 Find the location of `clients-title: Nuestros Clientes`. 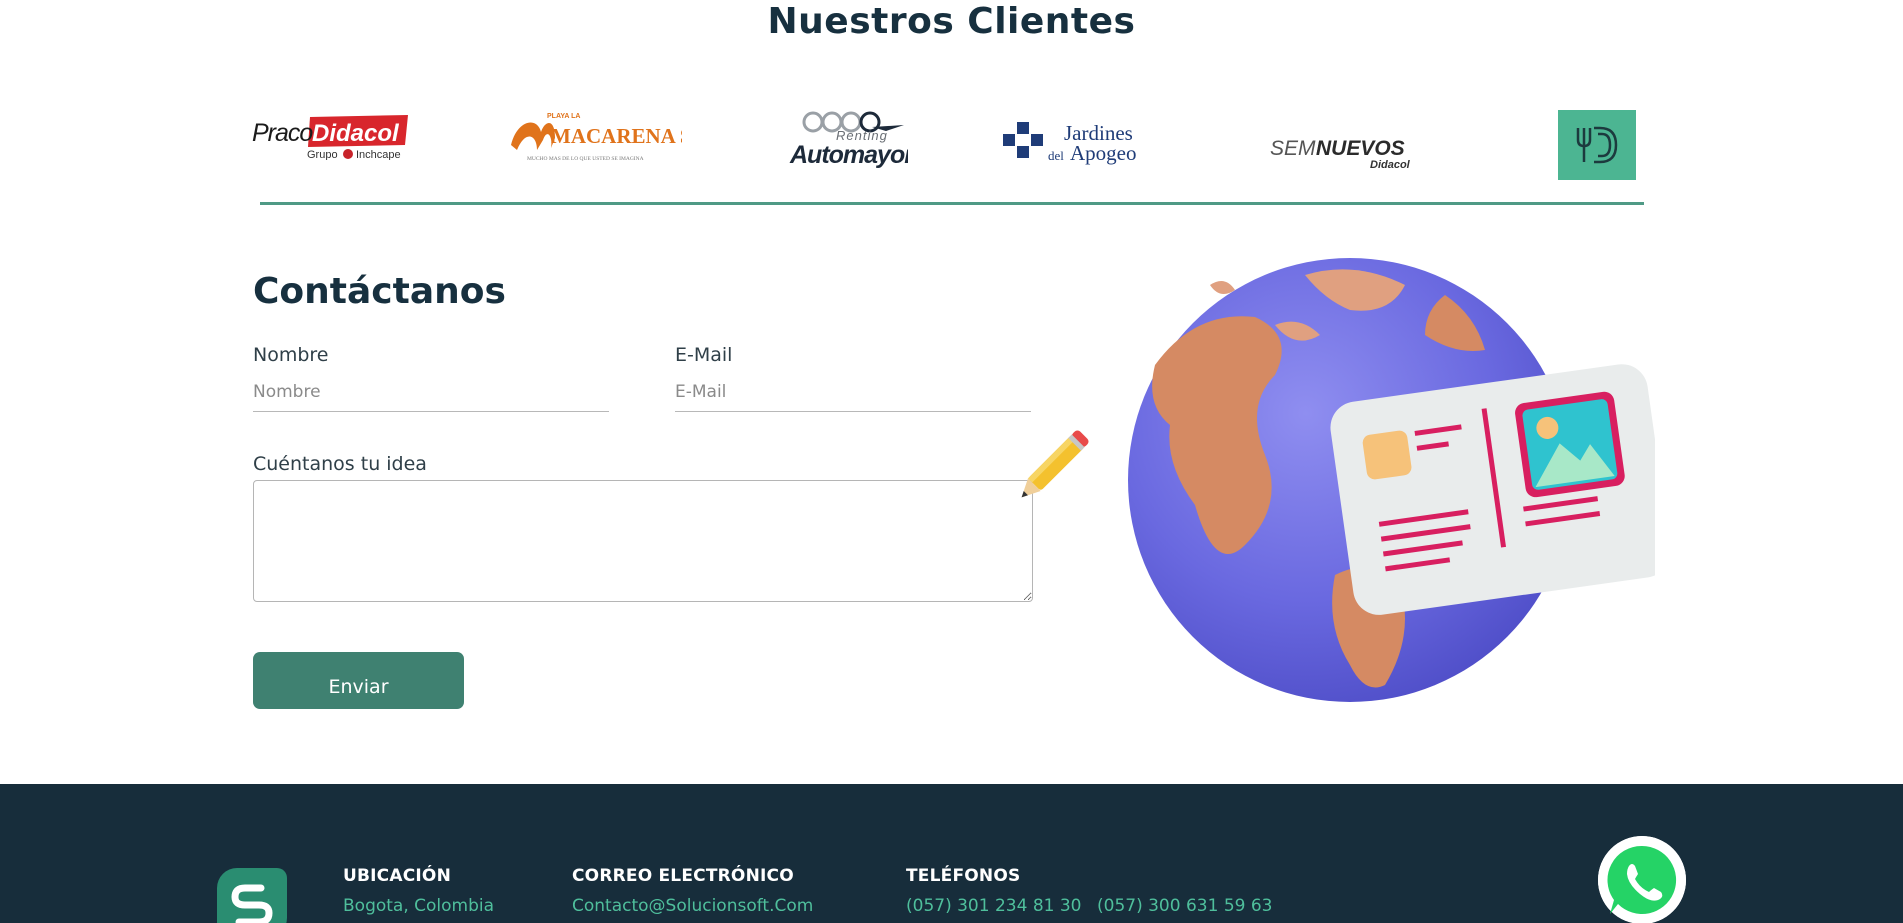

clients-title: Nuestros Clientes is located at coordinates (951, 21).